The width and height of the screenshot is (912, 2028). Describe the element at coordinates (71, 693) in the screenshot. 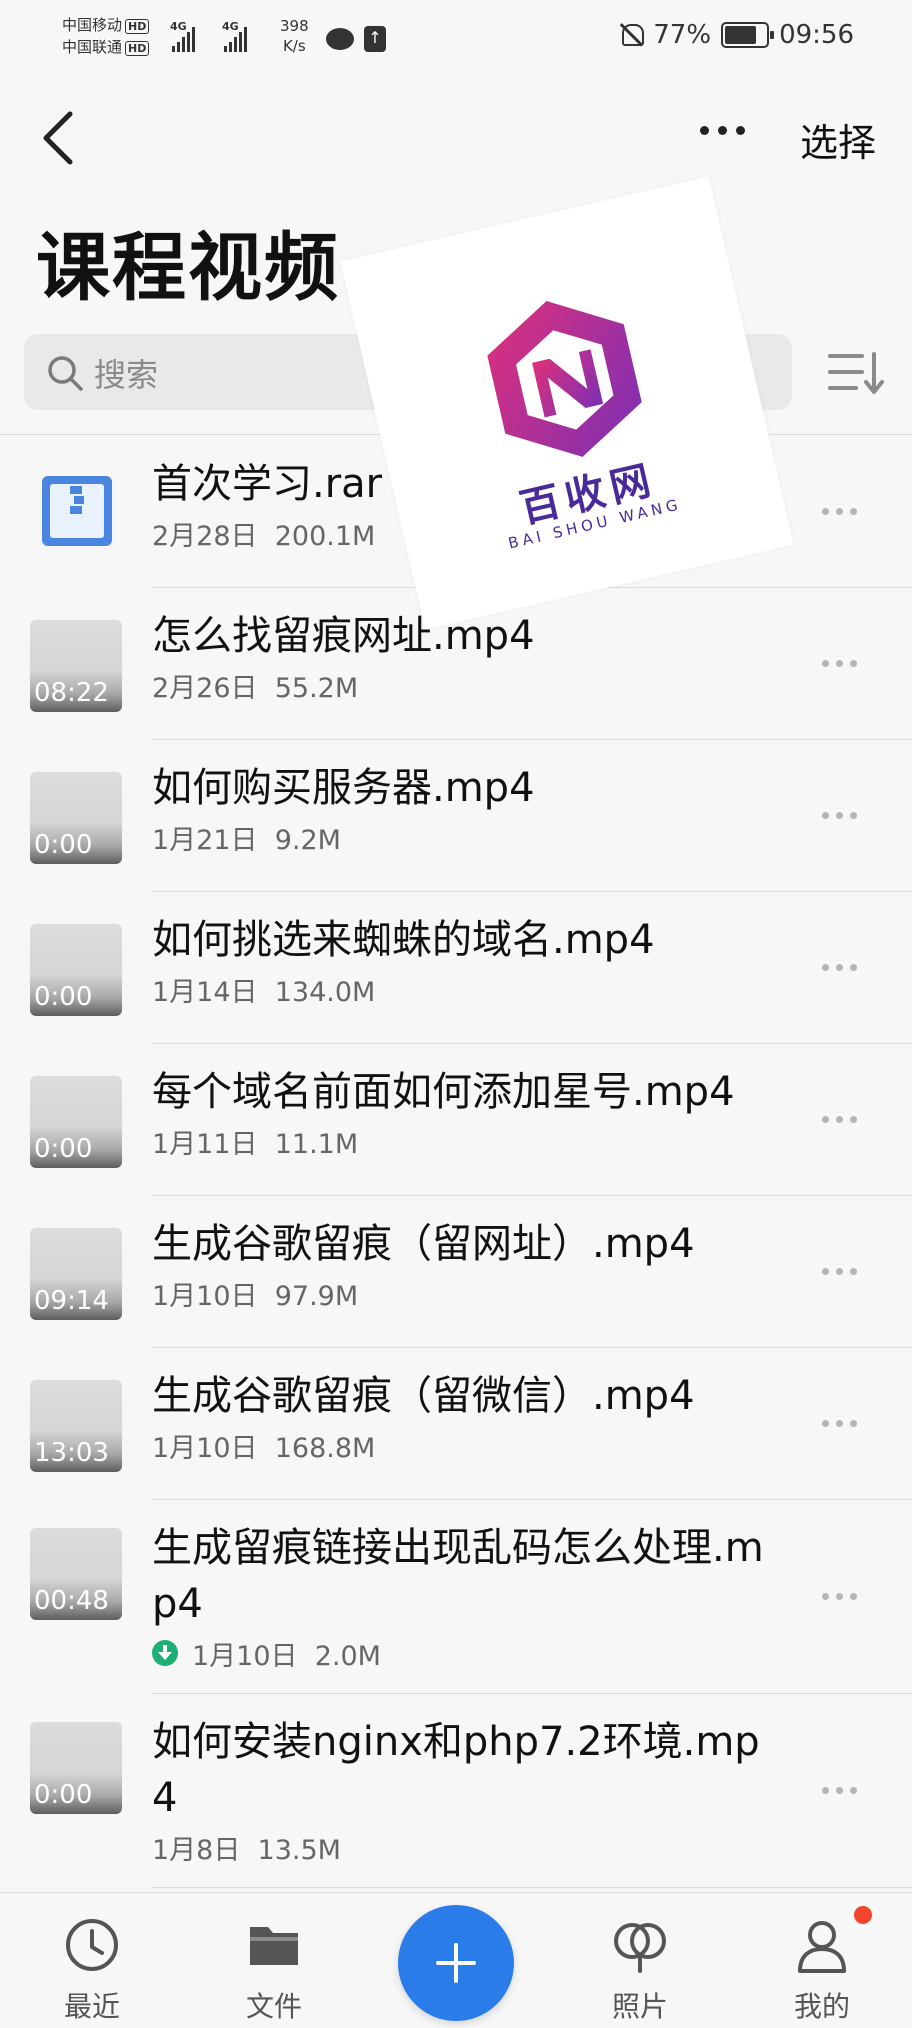

I see `video-duration: 08:22` at that location.